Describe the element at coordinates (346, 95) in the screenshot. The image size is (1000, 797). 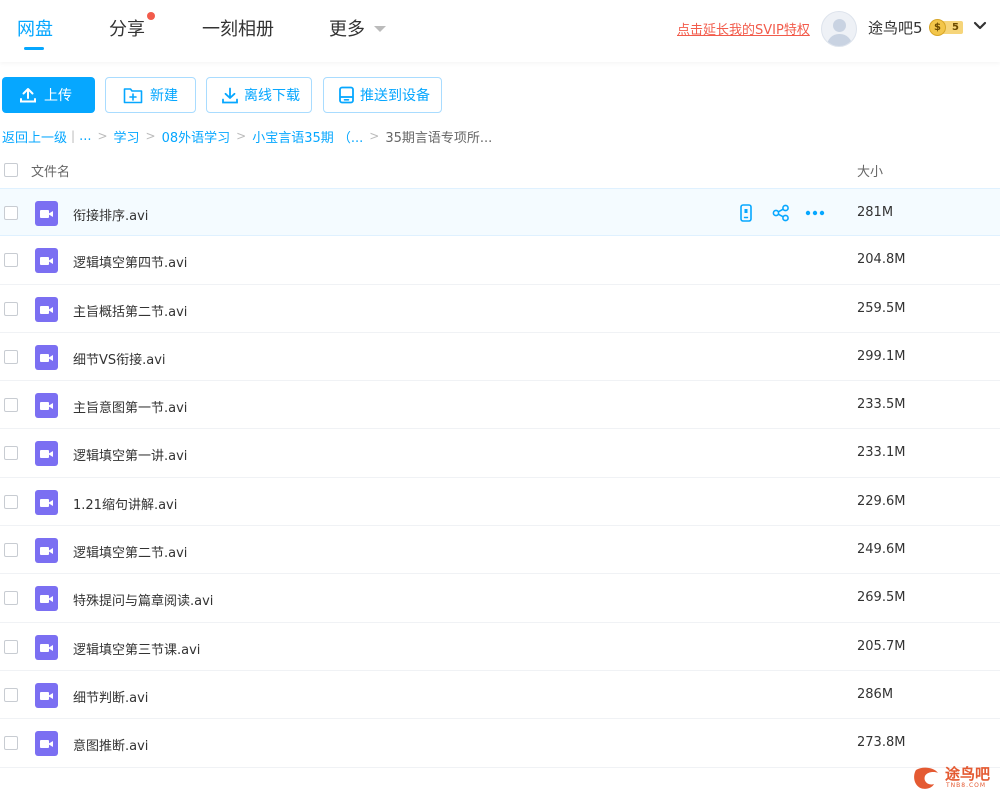
I see `device-icon` at that location.